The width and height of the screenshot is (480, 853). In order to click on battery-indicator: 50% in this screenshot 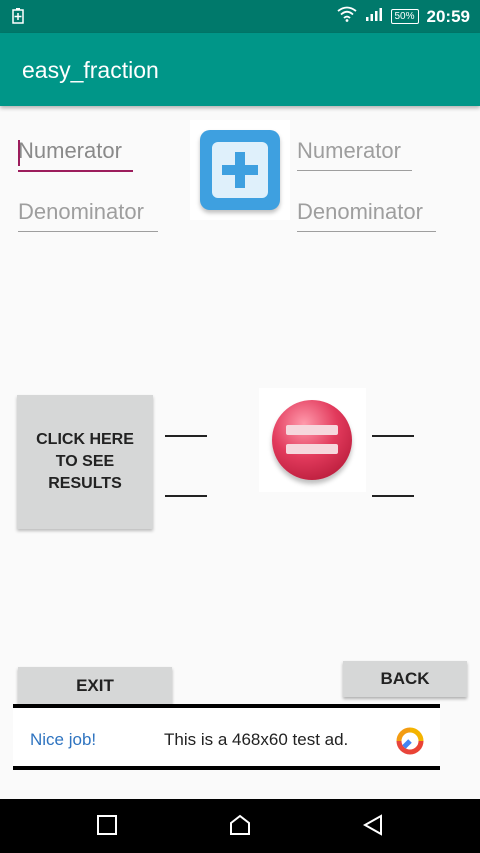, I will do `click(404, 16)`.